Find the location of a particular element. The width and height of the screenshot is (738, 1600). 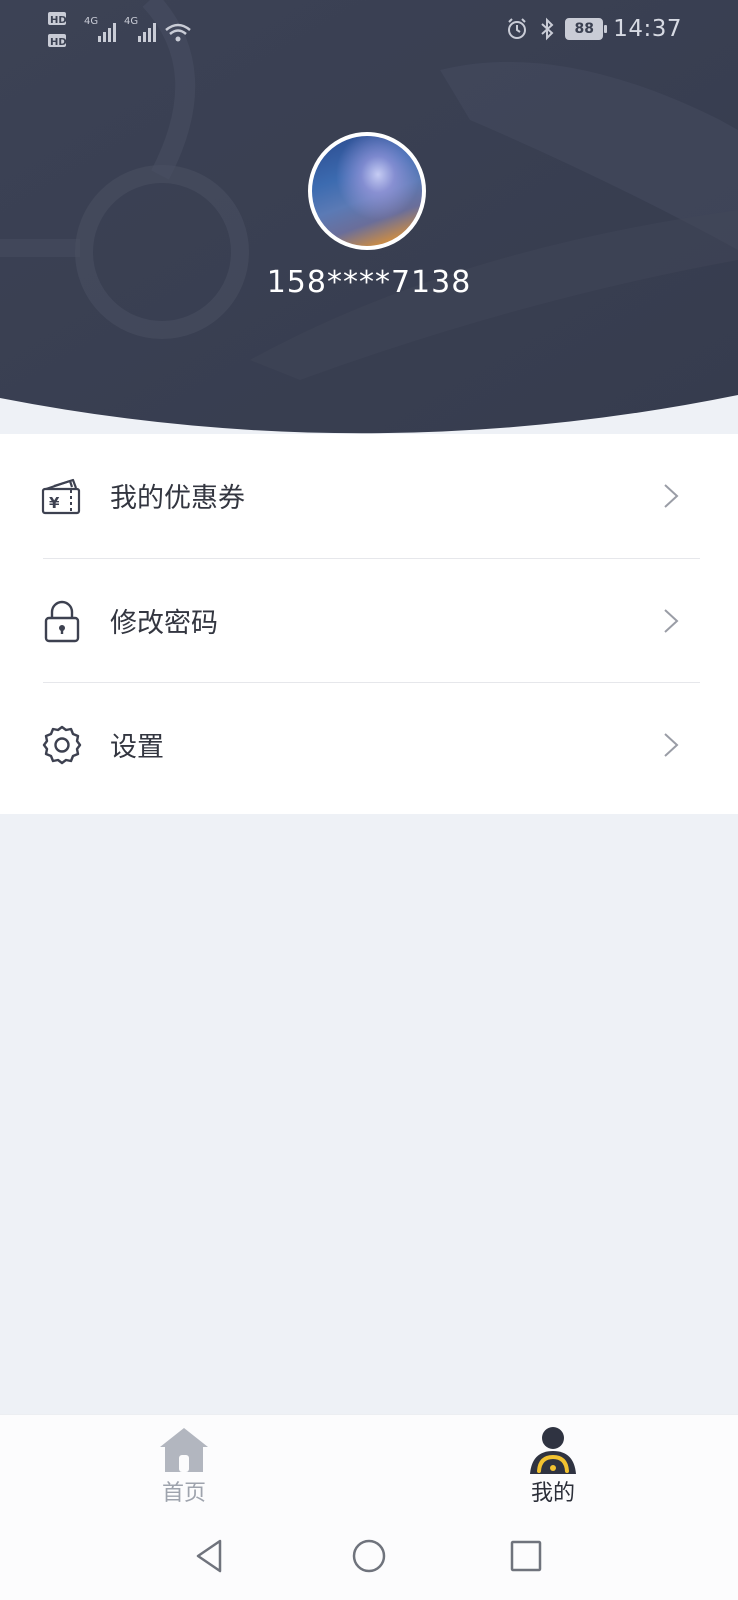

tab-home: 首页 is located at coordinates (184, 1465).